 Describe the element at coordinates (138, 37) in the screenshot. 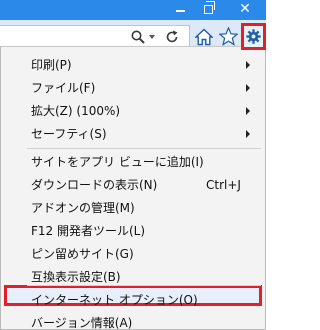

I see `search-icon` at that location.